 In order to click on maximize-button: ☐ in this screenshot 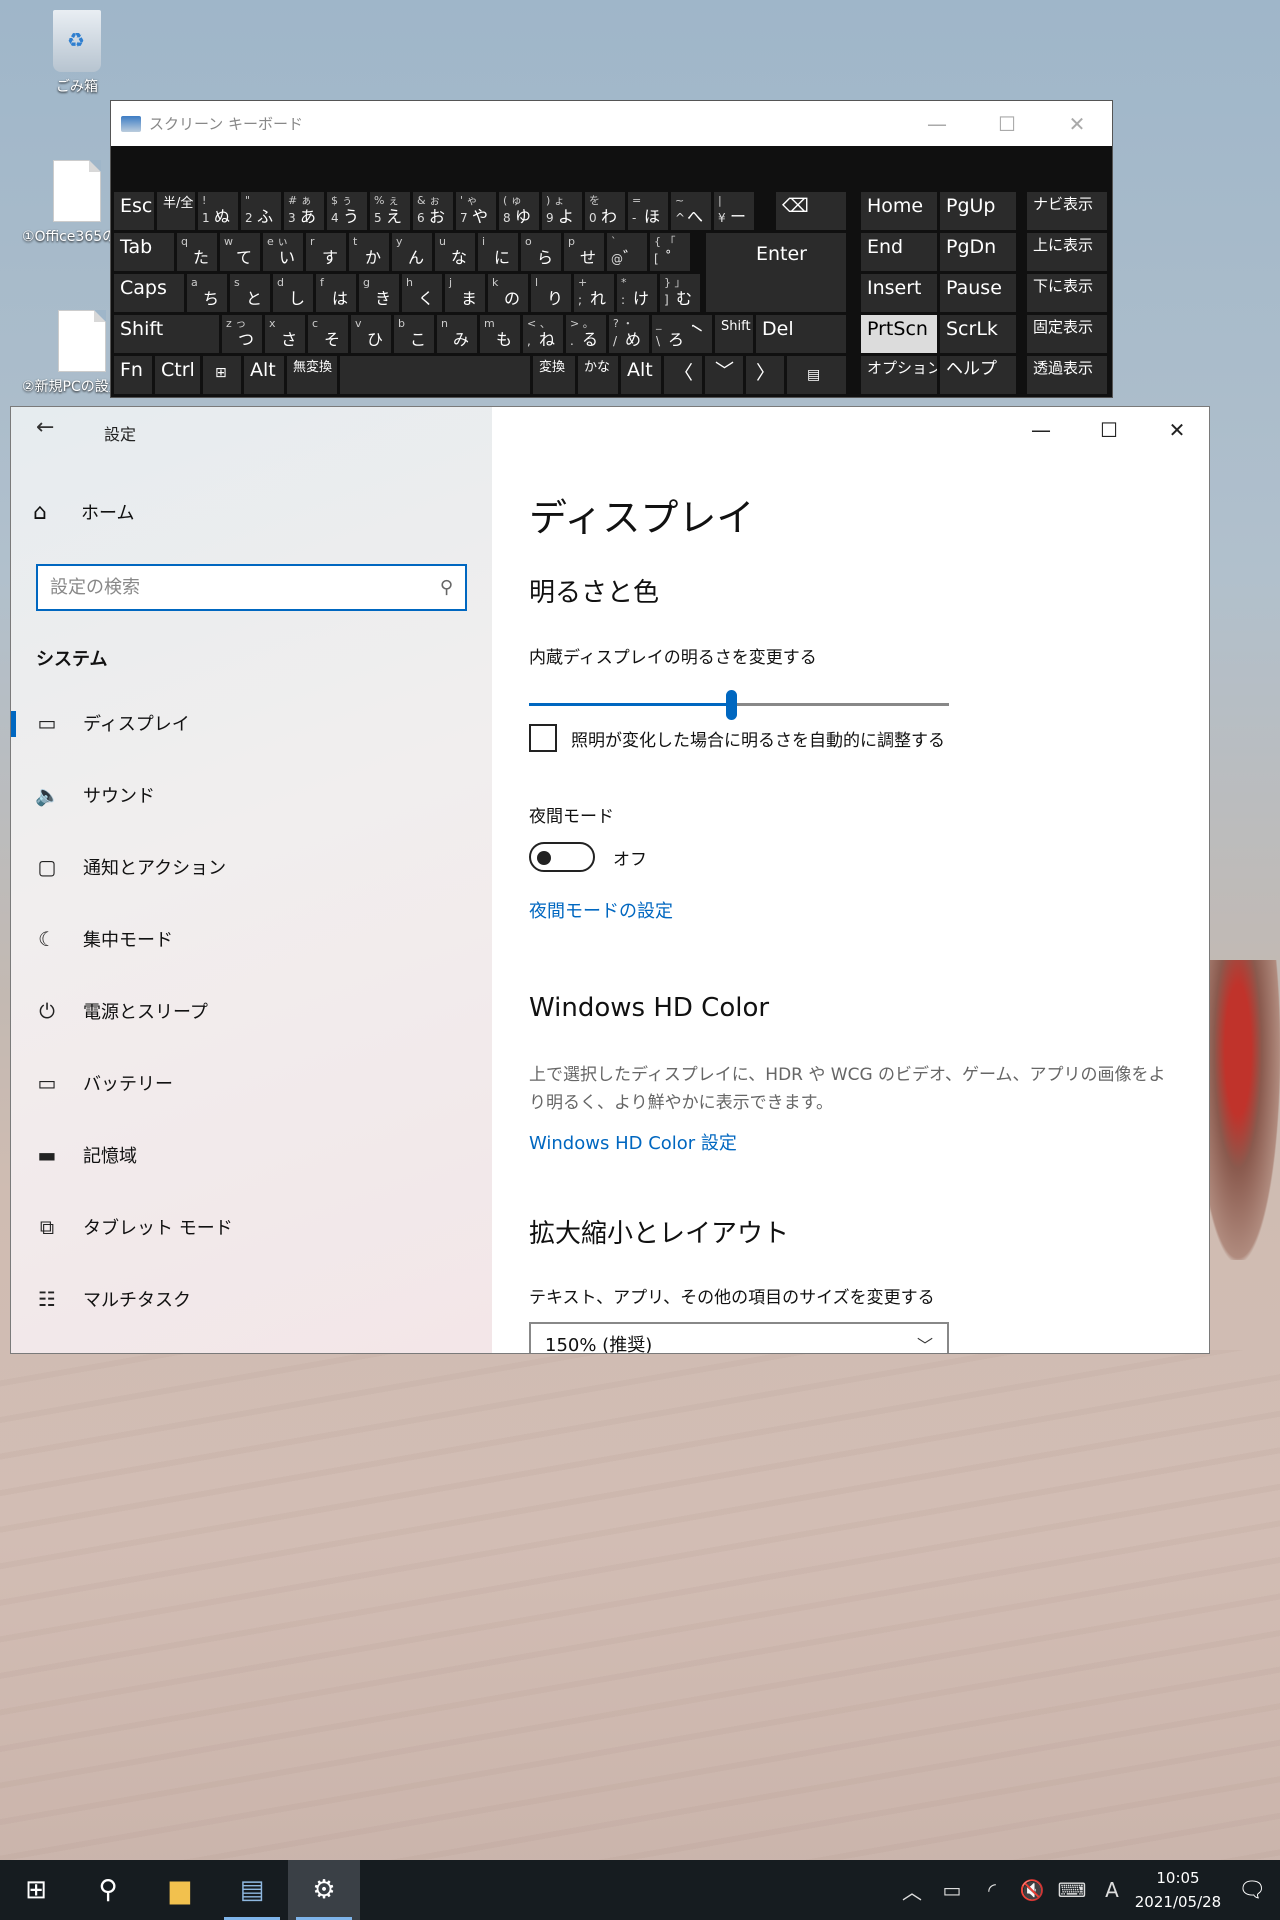, I will do `click(1109, 430)`.